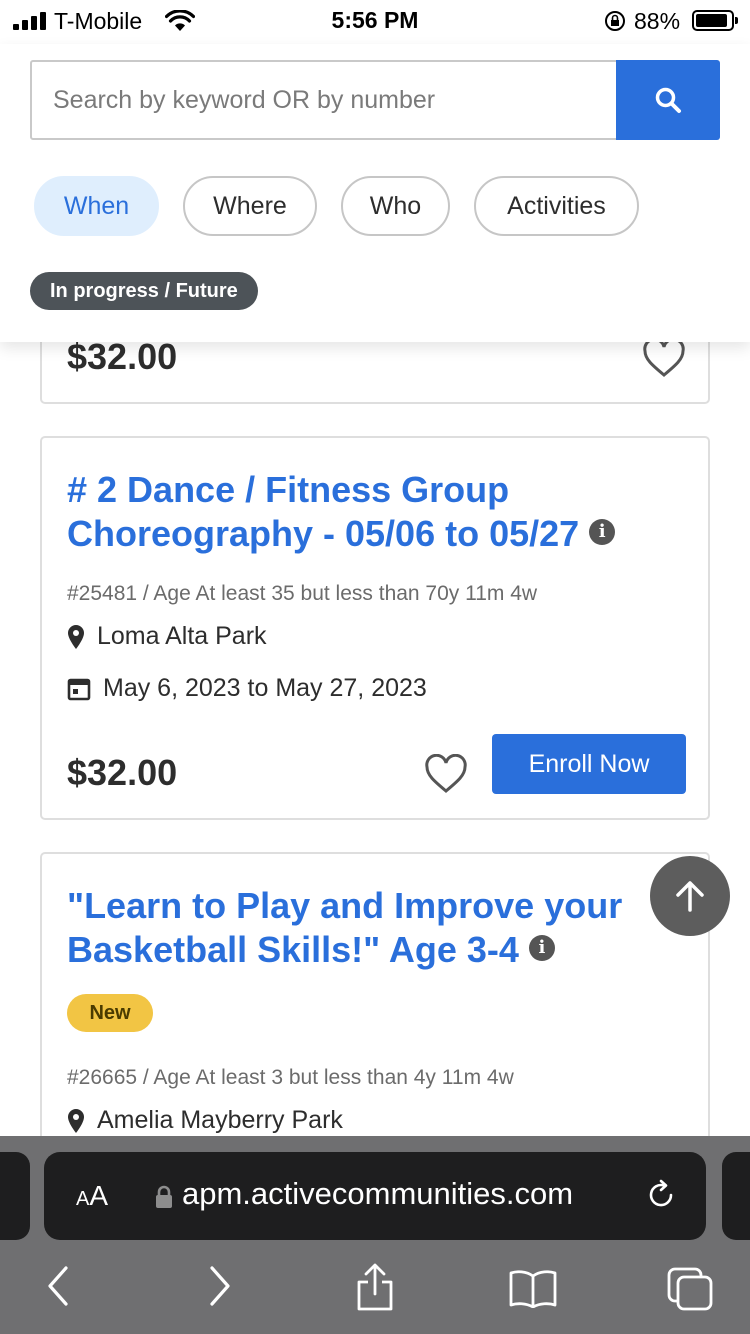  Describe the element at coordinates (99, 1195) in the screenshot. I see `aa-large: A` at that location.